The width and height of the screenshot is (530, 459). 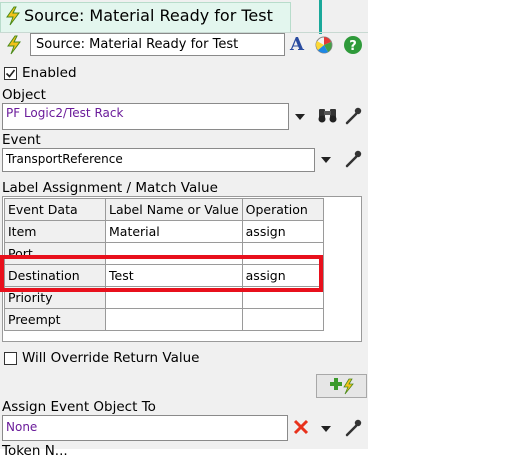 I want to click on header-row: Event Data Label Name or Value Operation, so click(x=164, y=209).